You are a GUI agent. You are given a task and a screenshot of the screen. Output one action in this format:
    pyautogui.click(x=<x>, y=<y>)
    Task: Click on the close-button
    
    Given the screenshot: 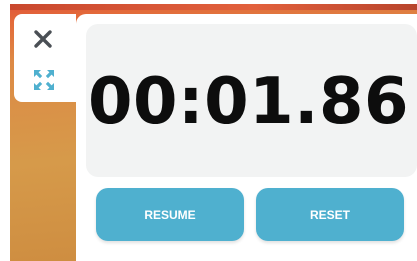 What is the action you would take?
    pyautogui.click(x=43, y=39)
    